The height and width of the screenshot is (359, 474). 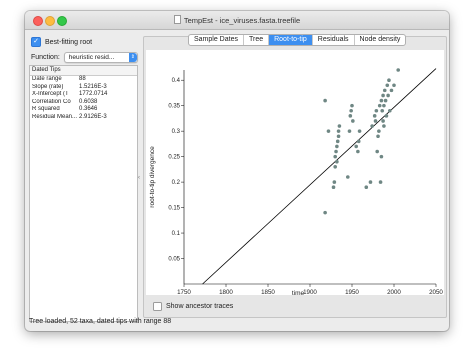 What do you see at coordinates (193, 306) in the screenshot?
I see `show-ancestor-traces-row: Show ancestor traces` at bounding box center [193, 306].